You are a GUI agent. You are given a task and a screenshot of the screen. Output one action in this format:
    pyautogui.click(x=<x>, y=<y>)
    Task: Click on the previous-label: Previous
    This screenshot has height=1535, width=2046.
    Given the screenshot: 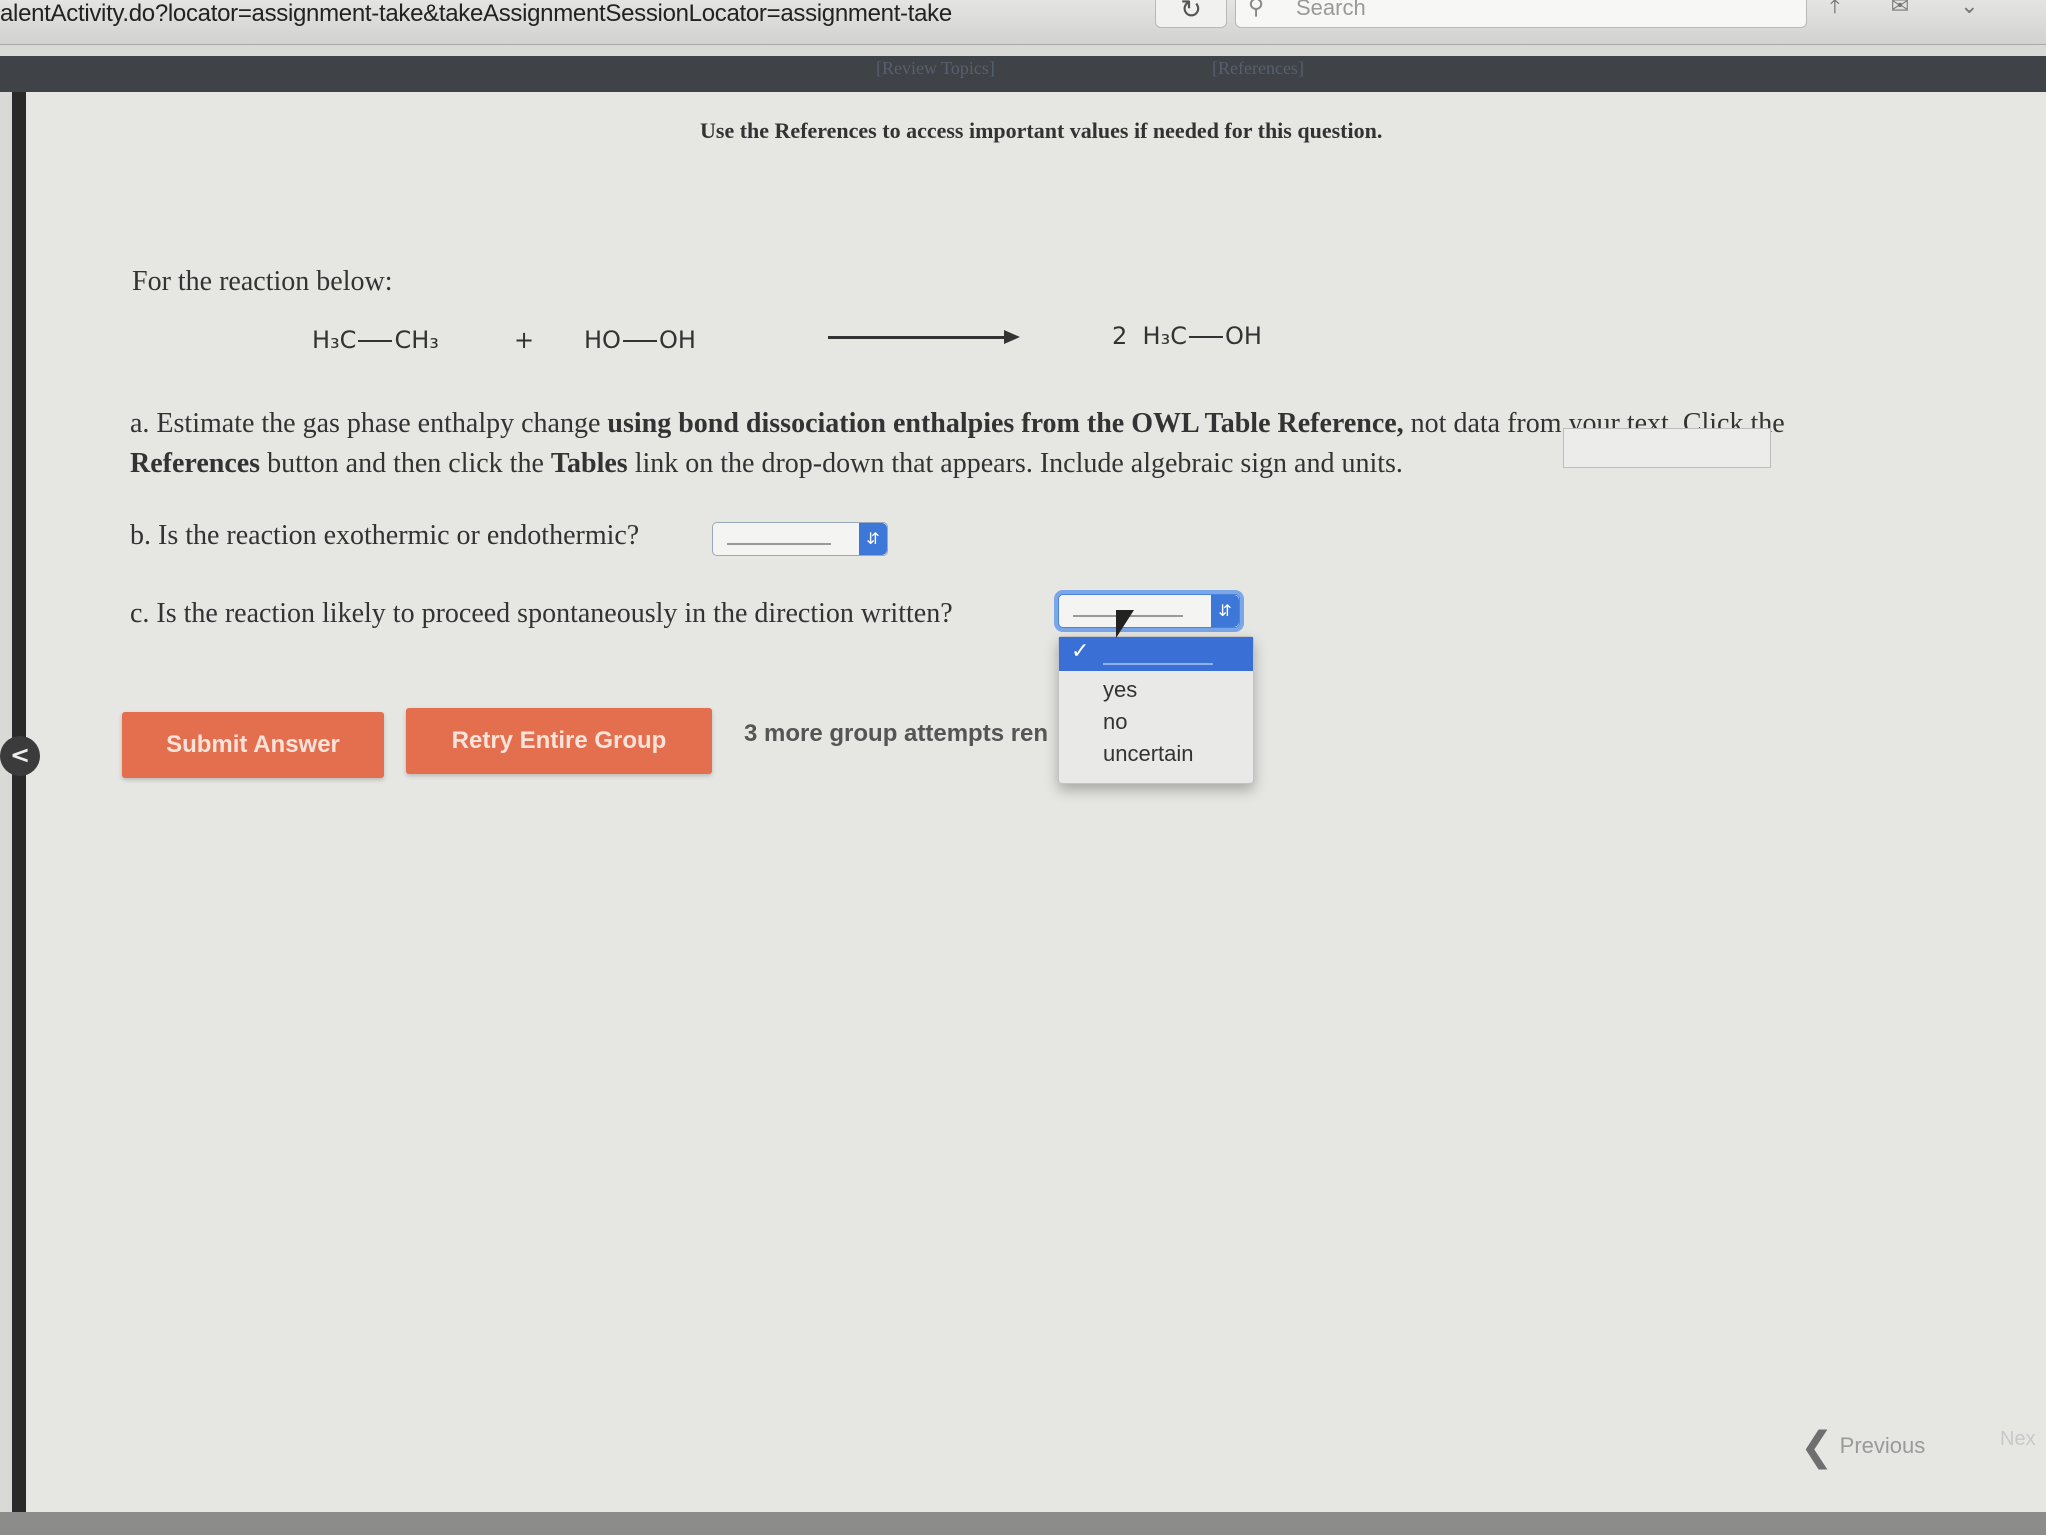 What is the action you would take?
    pyautogui.click(x=1882, y=1445)
    